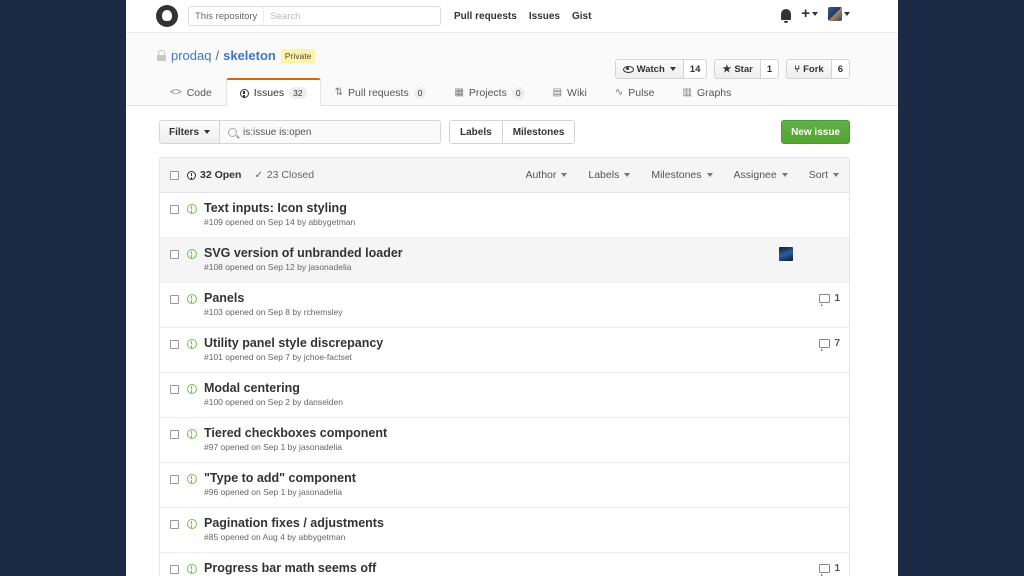 The width and height of the screenshot is (1024, 576). What do you see at coordinates (290, 175) in the screenshot?
I see `closed-count-label: 23 Closed` at bounding box center [290, 175].